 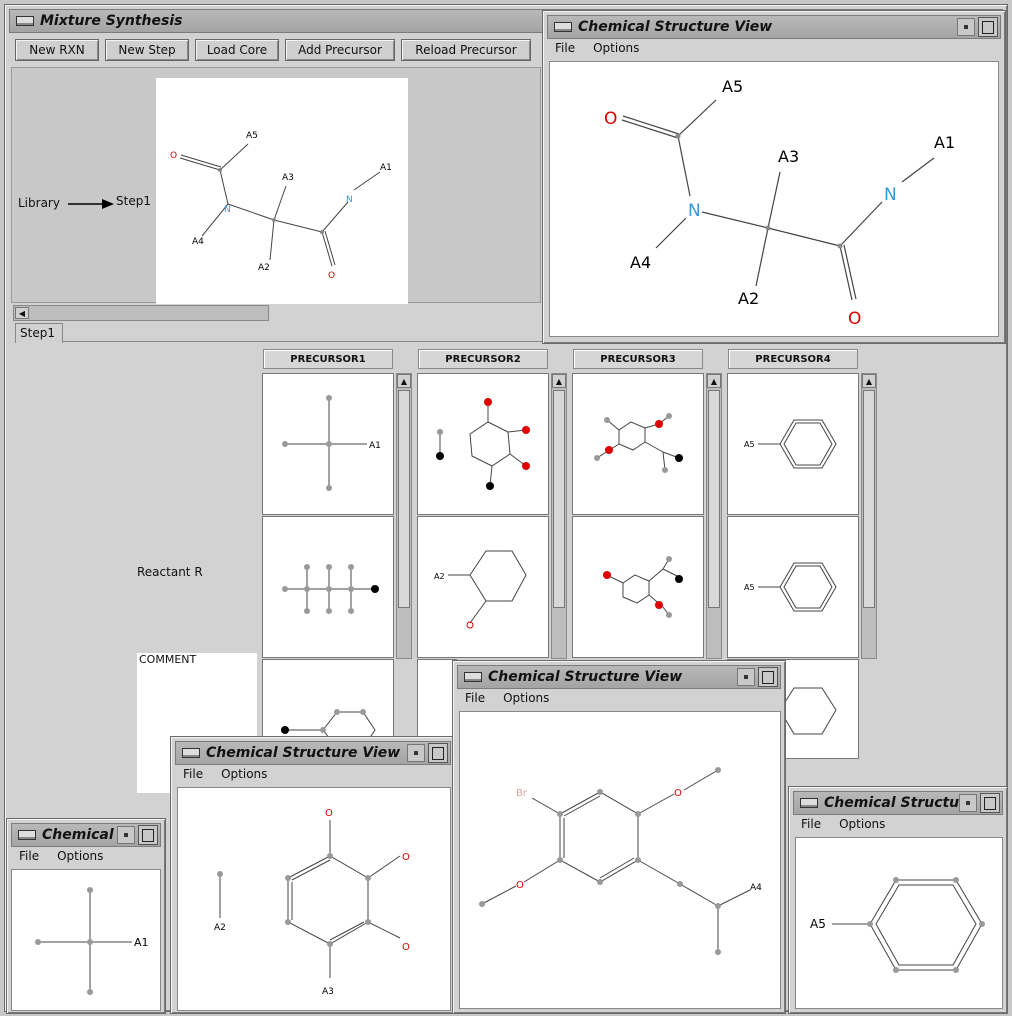 What do you see at coordinates (793, 444) in the screenshot?
I see `precursor4-cell-1: A5` at bounding box center [793, 444].